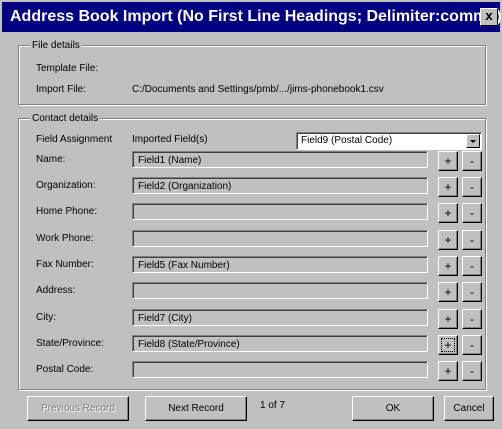 This screenshot has height=429, width=502. Describe the element at coordinates (469, 408) in the screenshot. I see `cancel-button: Cancel` at that location.